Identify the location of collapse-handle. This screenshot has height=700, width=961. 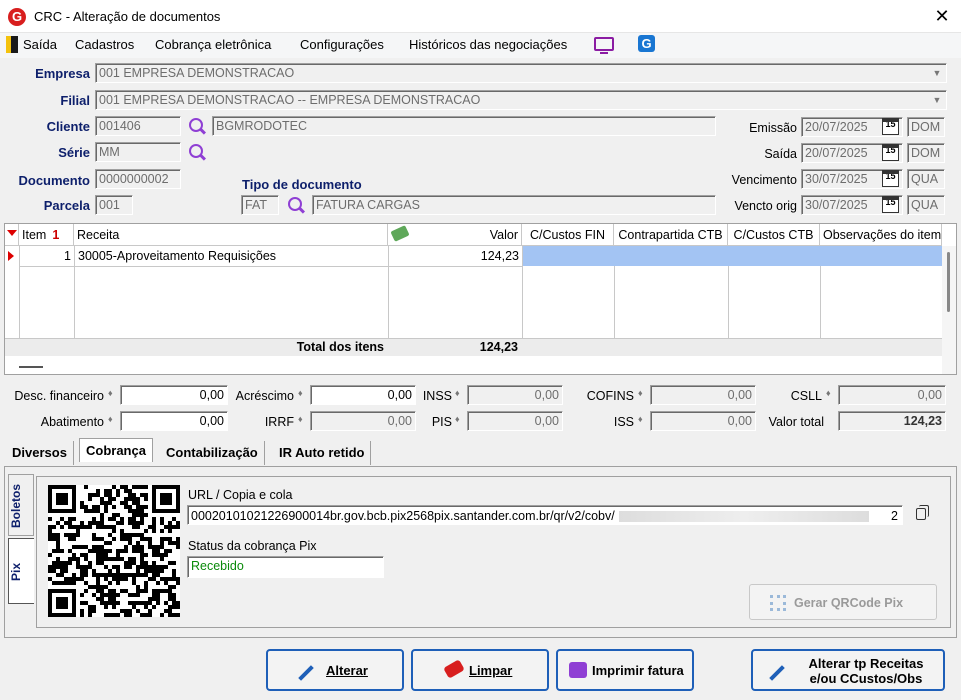
(31, 367).